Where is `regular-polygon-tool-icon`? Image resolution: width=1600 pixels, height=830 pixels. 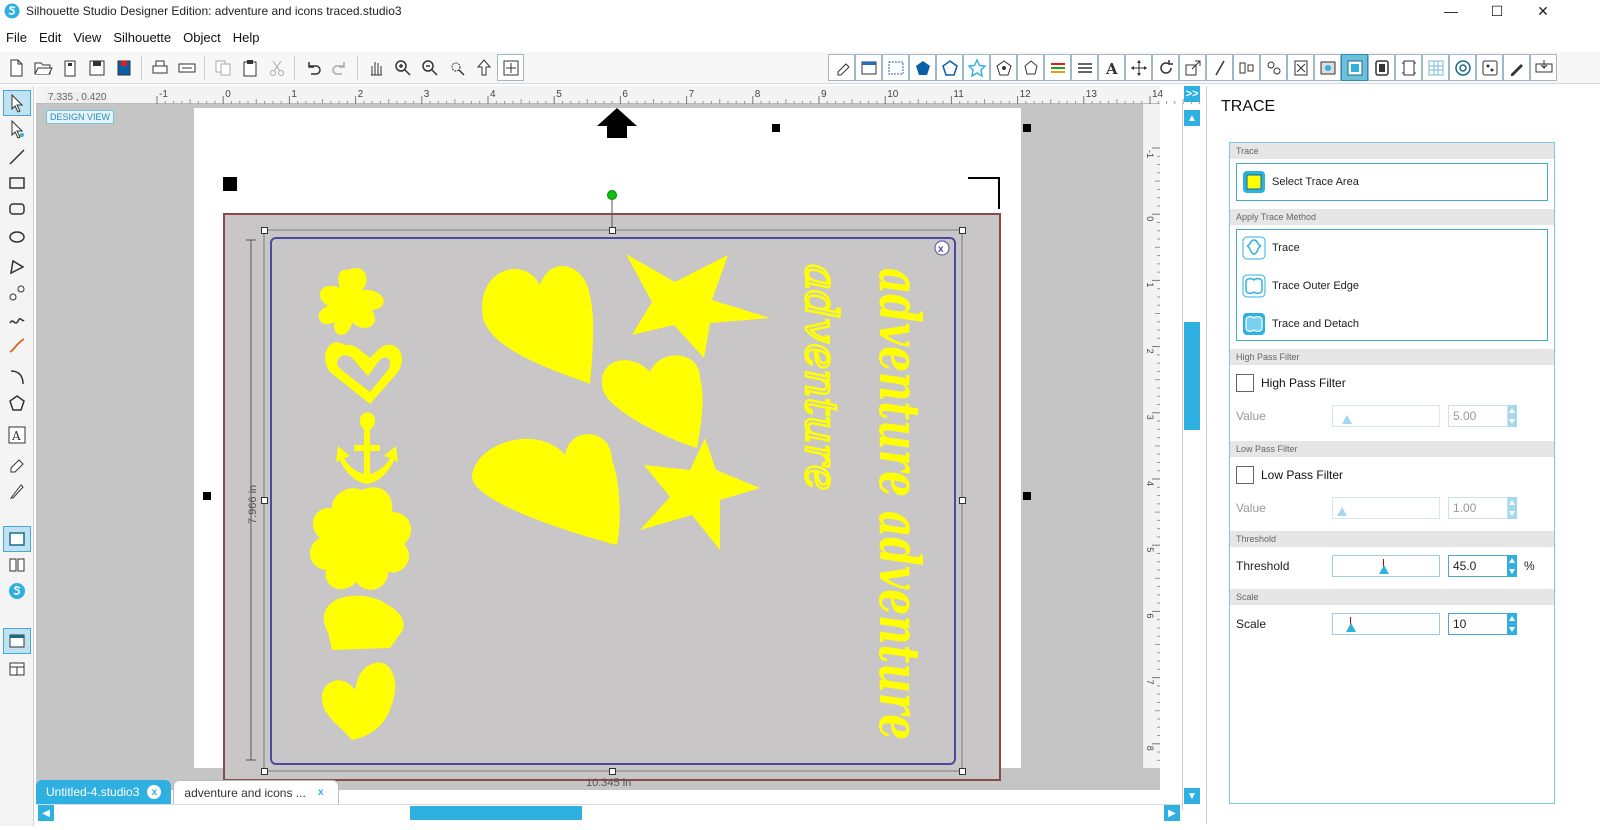 regular-polygon-tool-icon is located at coordinates (17, 403).